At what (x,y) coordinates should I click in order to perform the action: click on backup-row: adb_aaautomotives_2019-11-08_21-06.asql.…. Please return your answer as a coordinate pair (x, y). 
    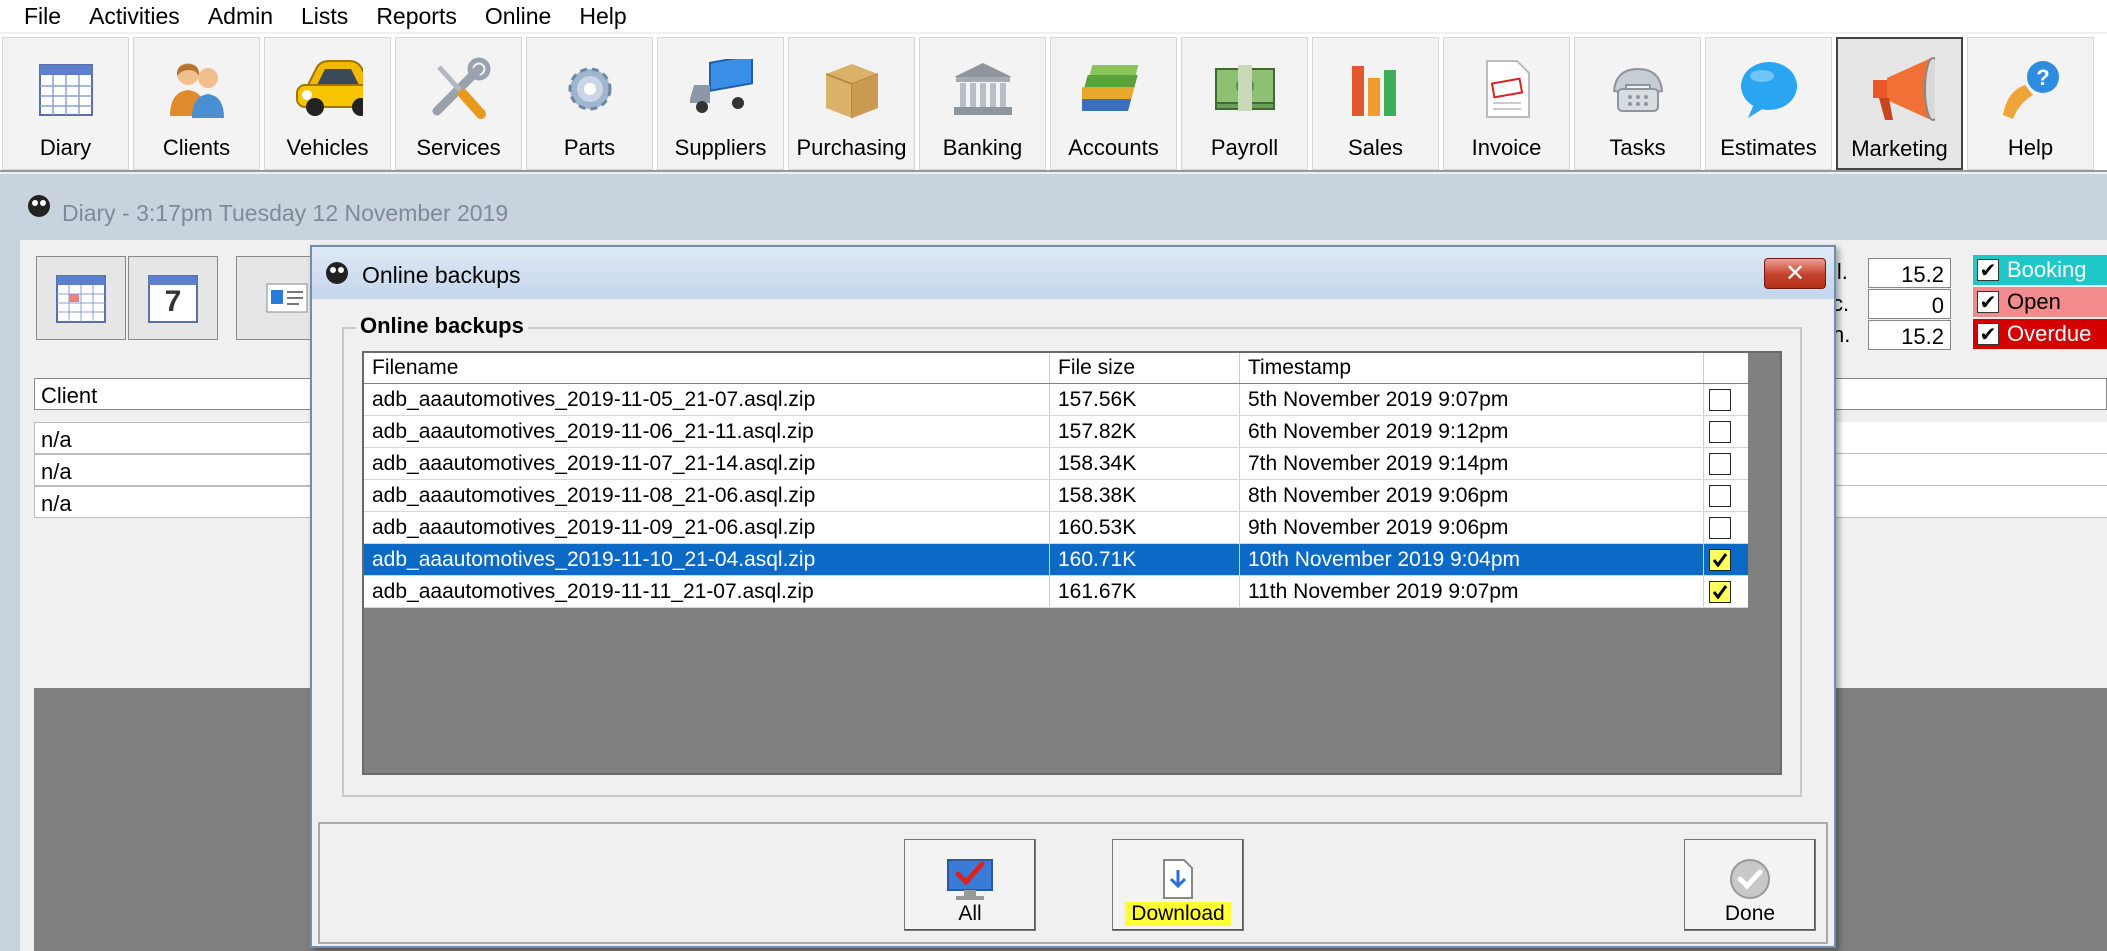
    Looking at the image, I should click on (1056, 496).